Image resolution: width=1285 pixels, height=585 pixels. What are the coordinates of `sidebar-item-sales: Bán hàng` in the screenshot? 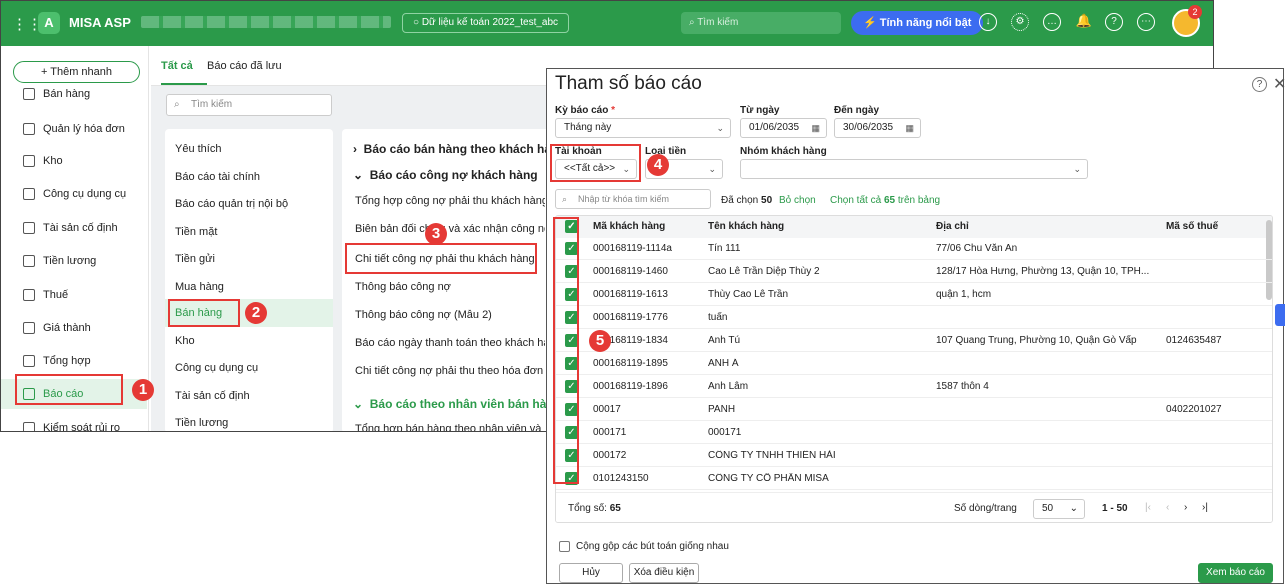 It's located at (74, 94).